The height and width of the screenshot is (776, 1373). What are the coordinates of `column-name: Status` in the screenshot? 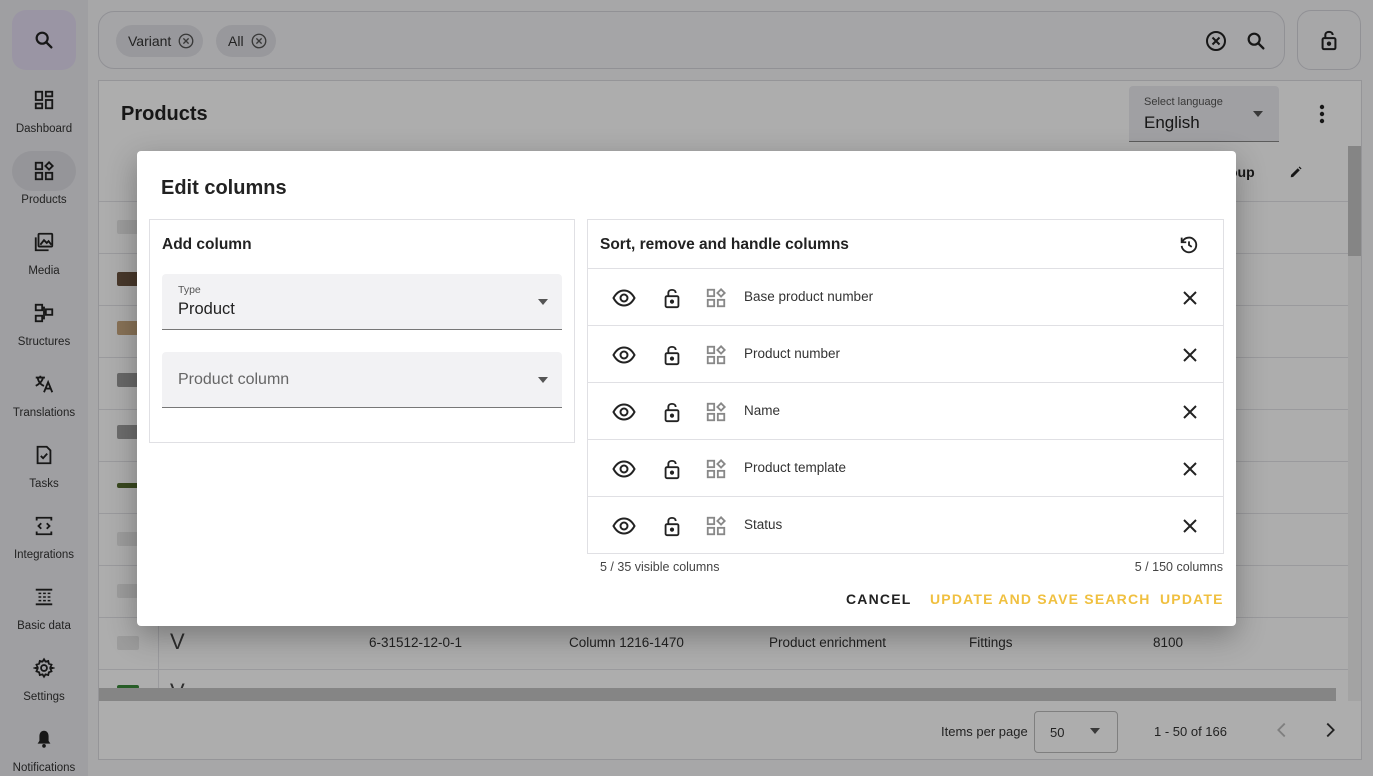 It's located at (763, 524).